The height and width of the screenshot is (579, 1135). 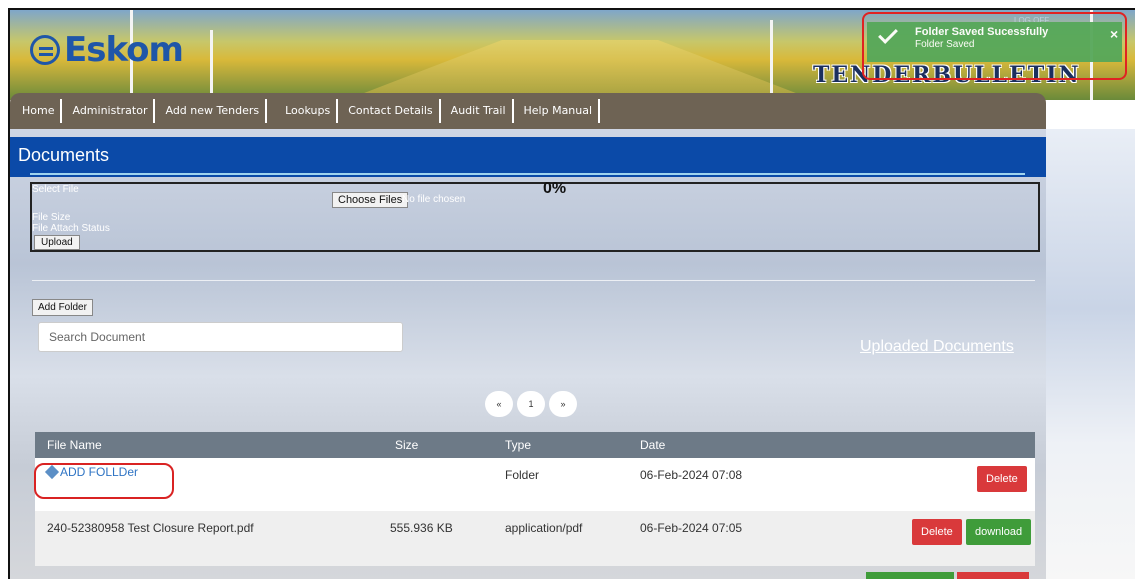 I want to click on banner-road-image, so click(x=580, y=70).